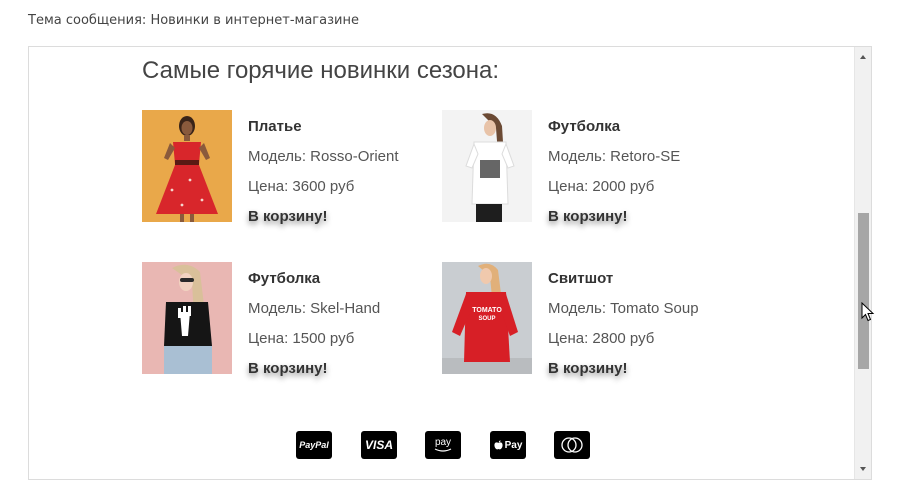 Image resolution: width=900 pixels, height=496 pixels. What do you see at coordinates (863, 291) in the screenshot?
I see `scrollbar-thumb` at bounding box center [863, 291].